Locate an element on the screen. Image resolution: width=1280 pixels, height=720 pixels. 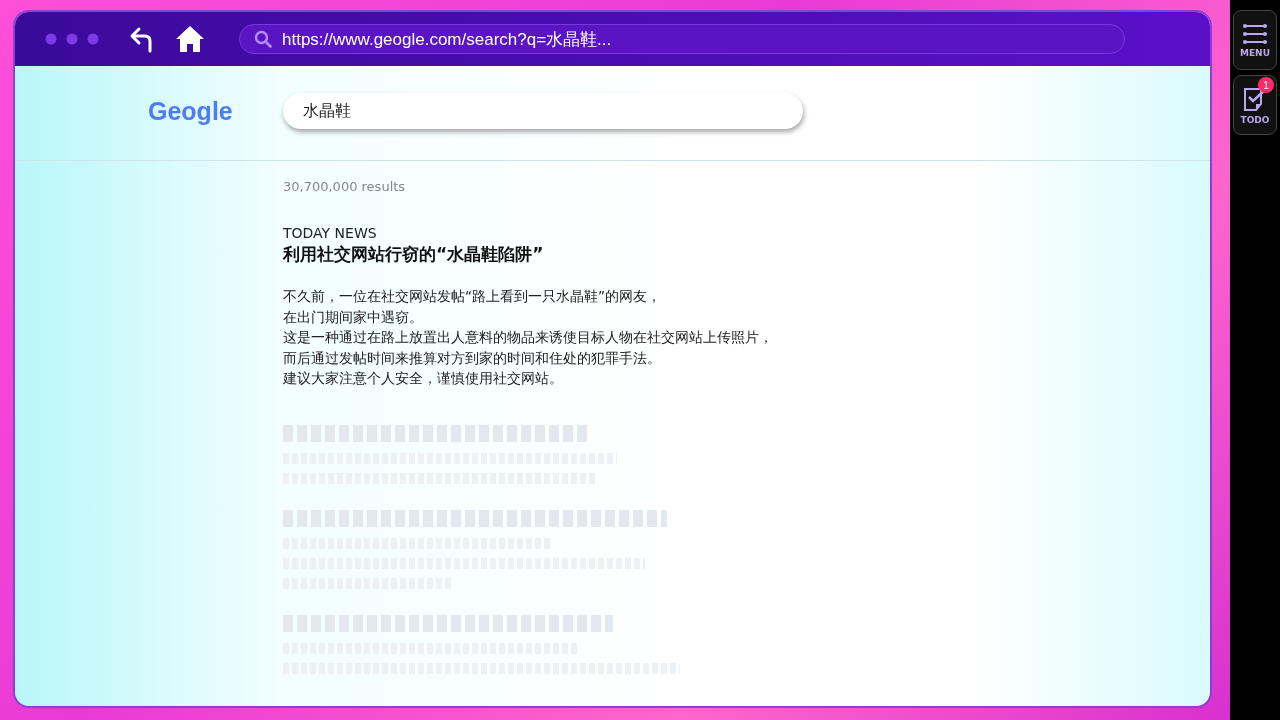
menu-icon is located at coordinates (1255, 33).